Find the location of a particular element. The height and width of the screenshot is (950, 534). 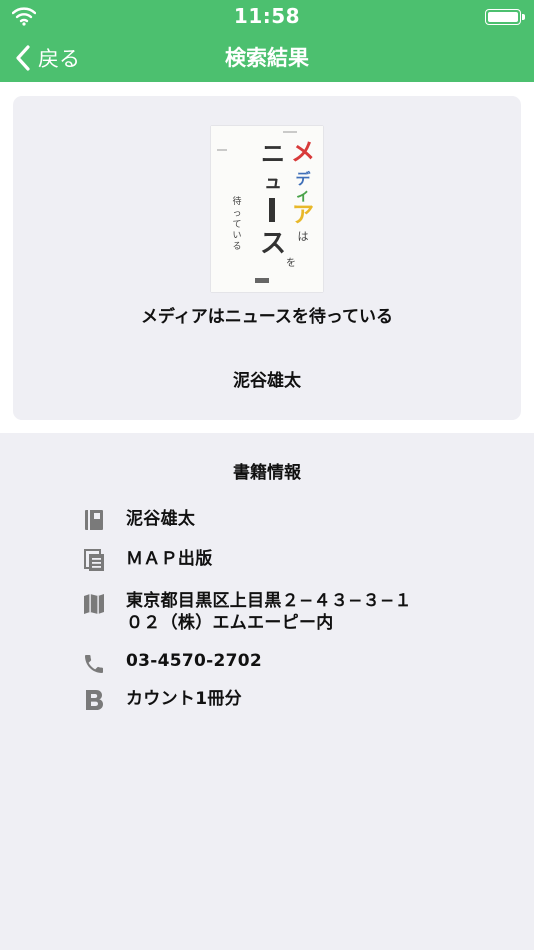

status-bar: 11:58 is located at coordinates (267, 17).